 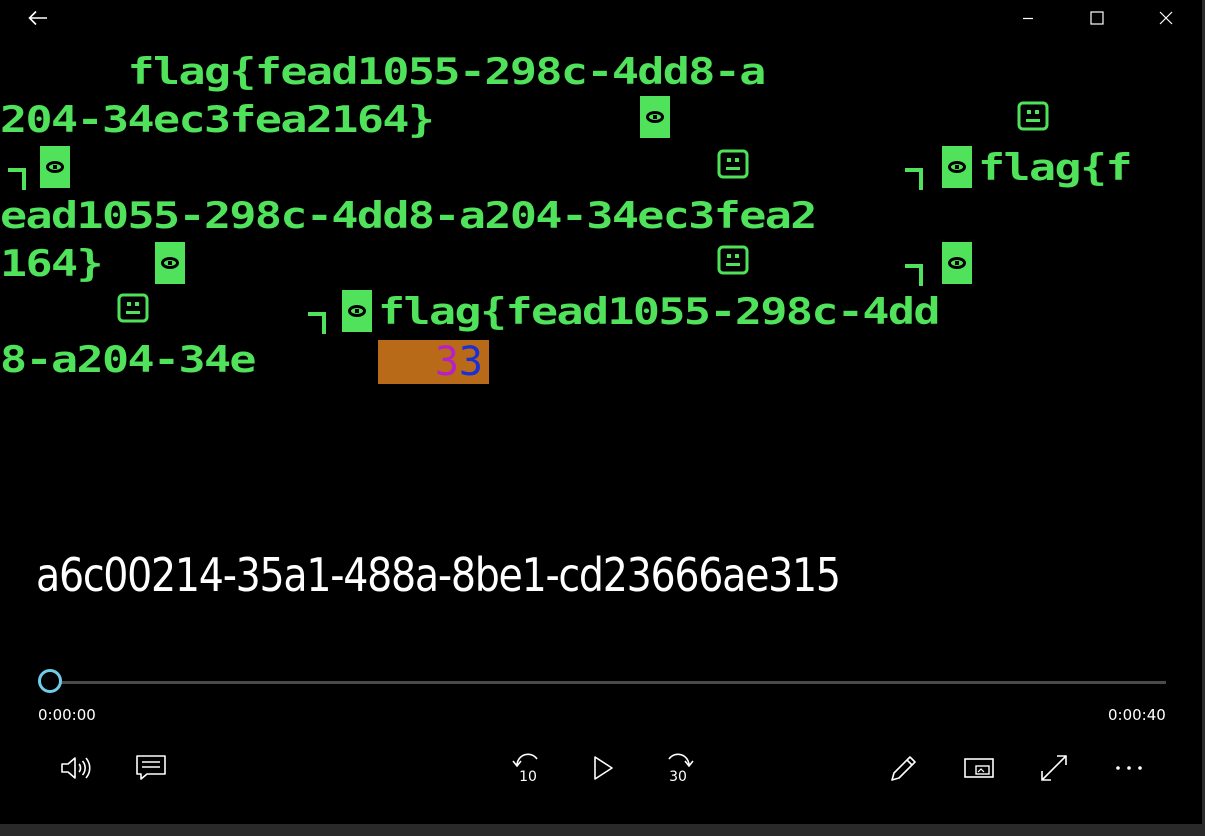 What do you see at coordinates (383, 71) in the screenshot?
I see `video-text-line: flag{fead1055-298c-4dd8-a` at bounding box center [383, 71].